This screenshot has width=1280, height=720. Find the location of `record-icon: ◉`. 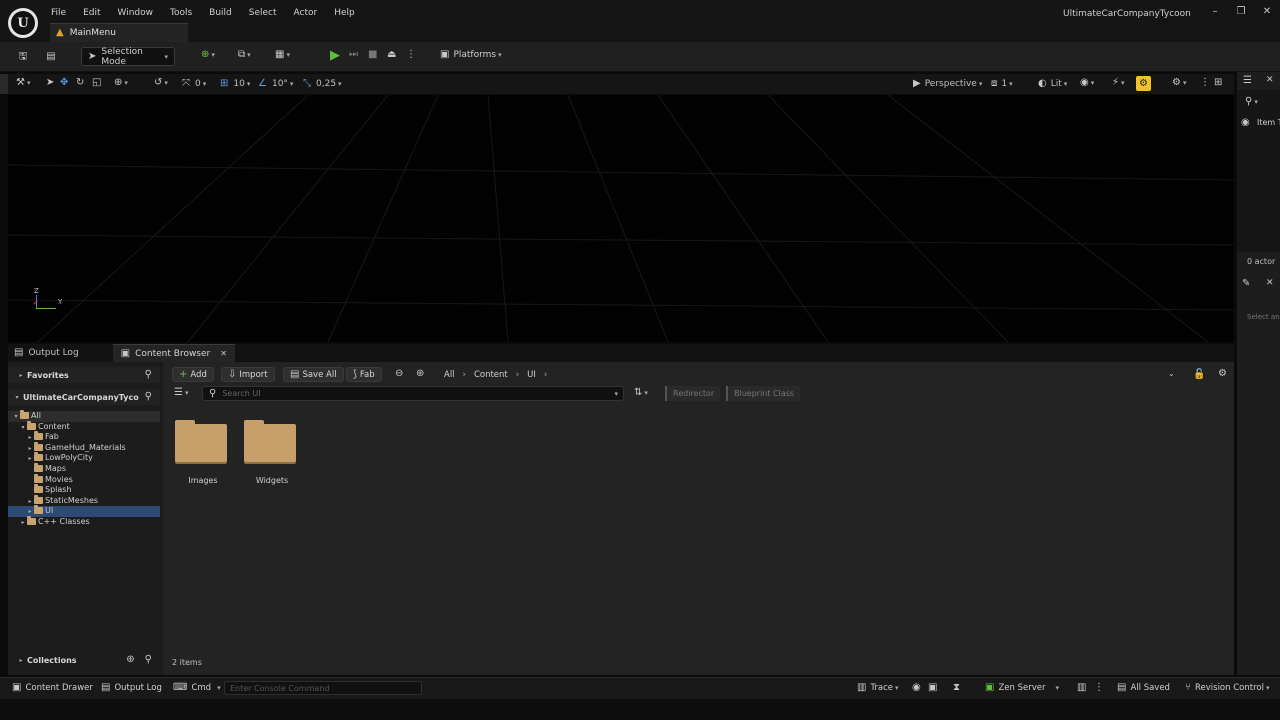

record-icon: ◉ is located at coordinates (916, 688).